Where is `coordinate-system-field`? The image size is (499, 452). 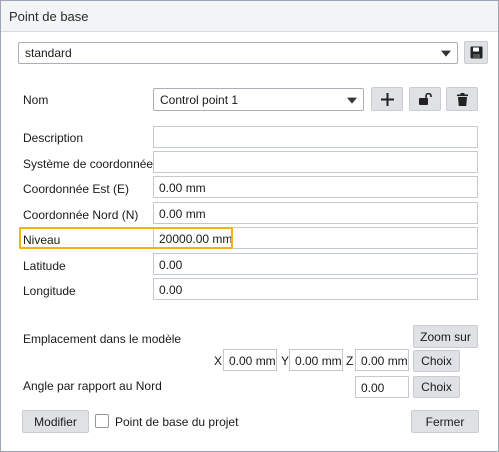 coordinate-system-field is located at coordinates (315, 162).